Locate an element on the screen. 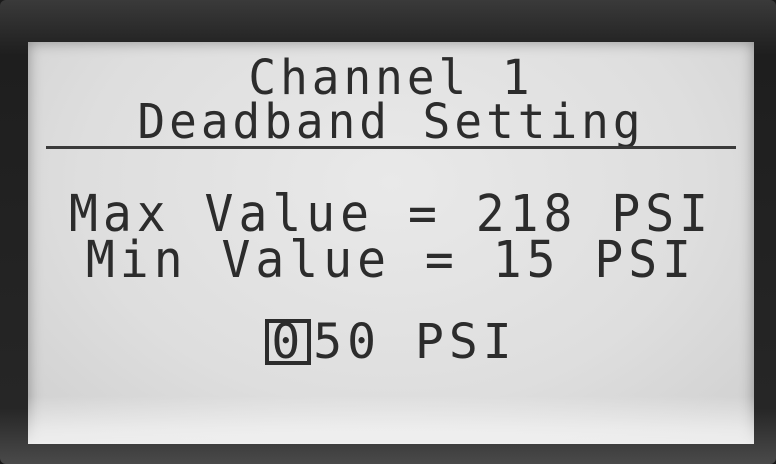  edit-cursor-digit: 0 is located at coordinates (288, 342).